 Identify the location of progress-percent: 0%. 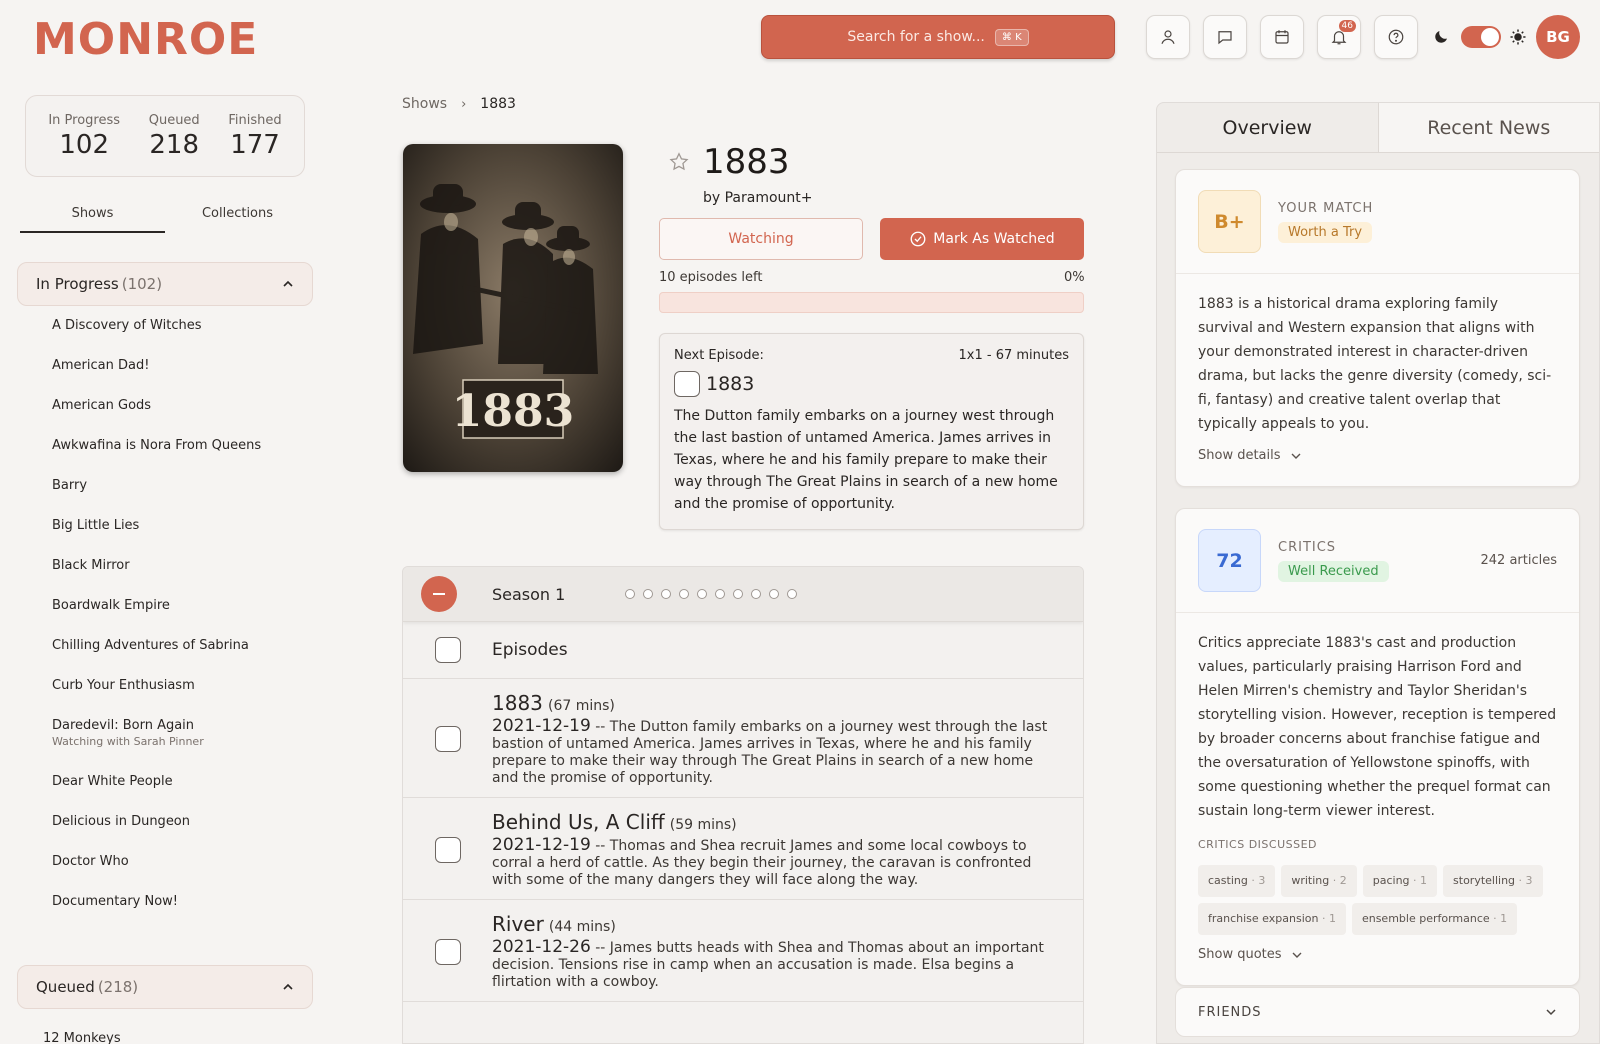
(1074, 277).